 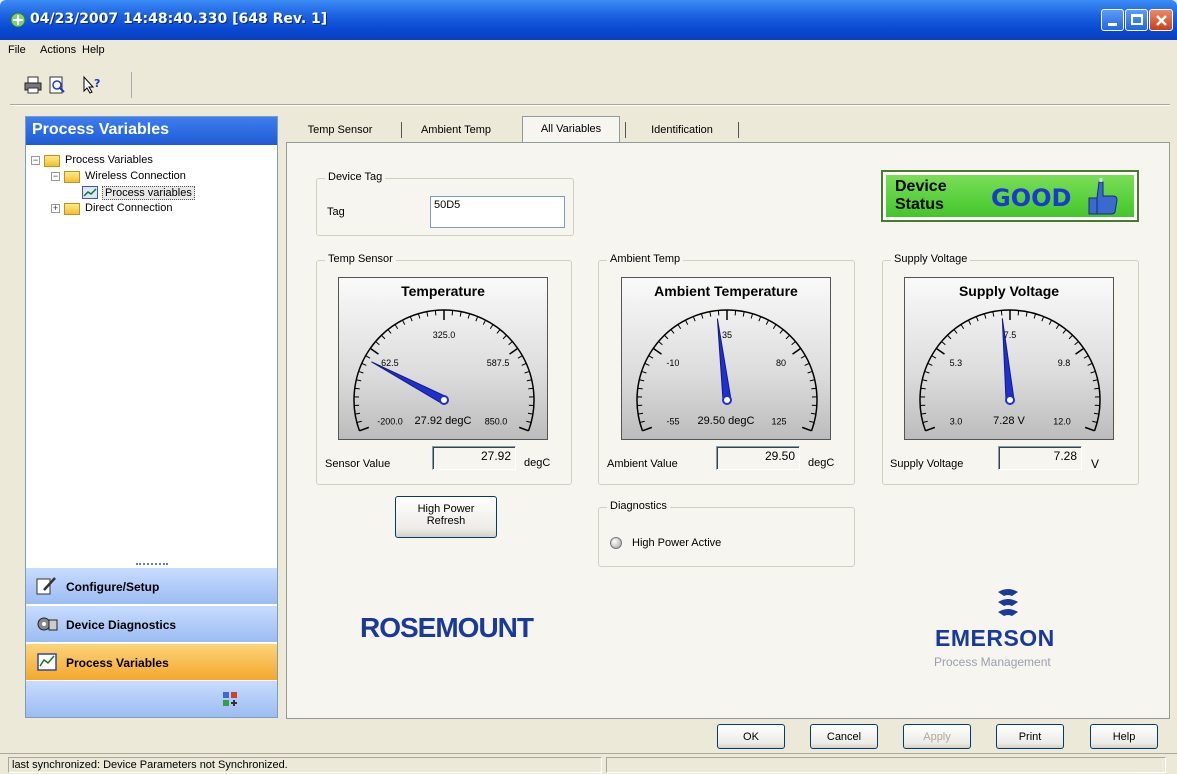 What do you see at coordinates (821, 463) in the screenshot?
I see `ambient-unit: degC` at bounding box center [821, 463].